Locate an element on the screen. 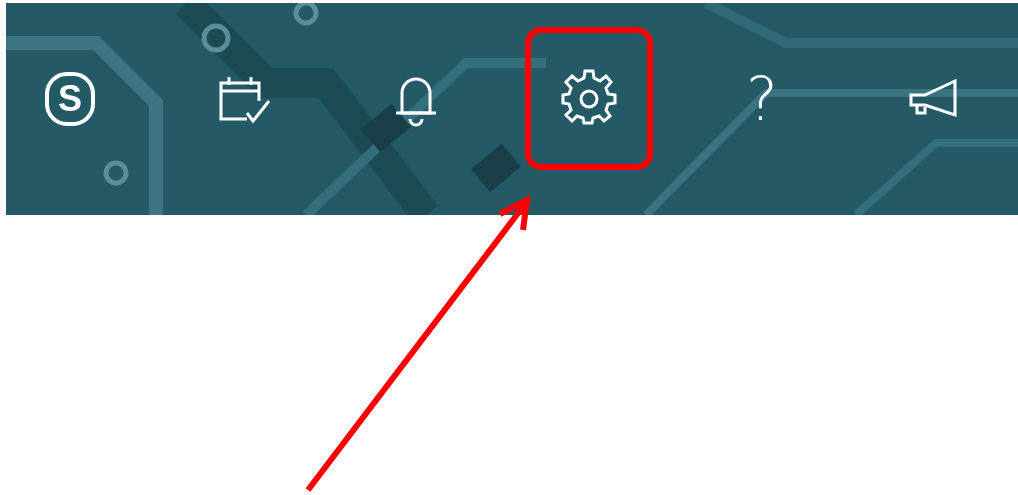  toolbar-button: ? is located at coordinates (762, 98).